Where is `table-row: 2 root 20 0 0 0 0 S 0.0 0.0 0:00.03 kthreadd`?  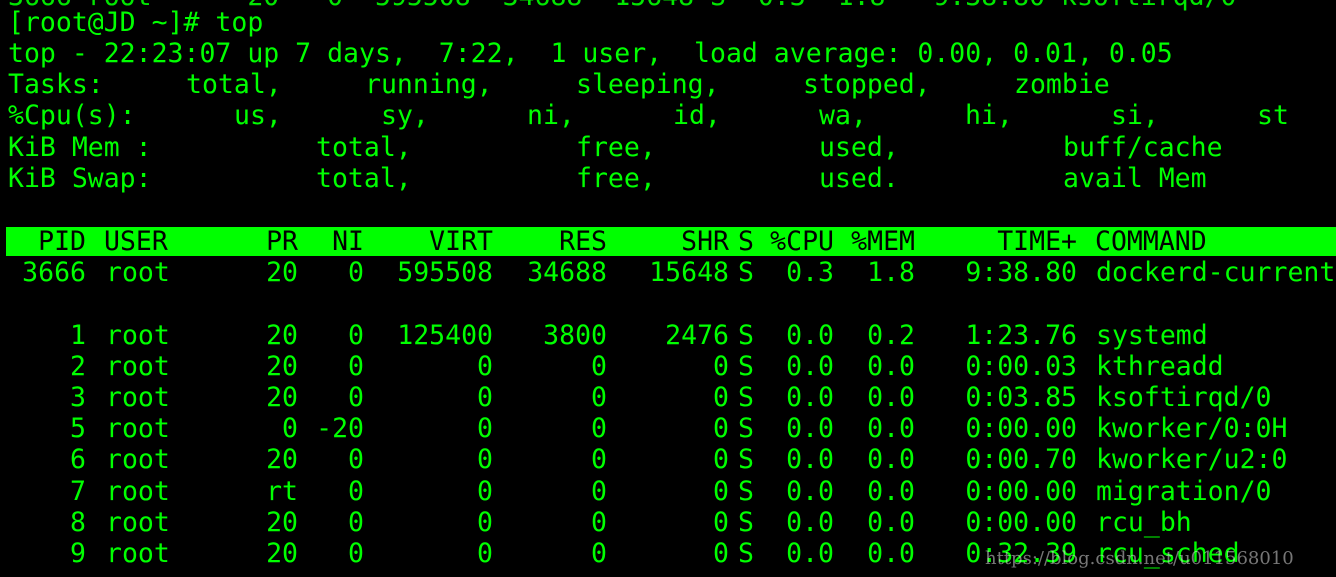 table-row: 2 root 20 0 0 0 0 S 0.0 0.0 0:00.03 kthreadd is located at coordinates (668, 366).